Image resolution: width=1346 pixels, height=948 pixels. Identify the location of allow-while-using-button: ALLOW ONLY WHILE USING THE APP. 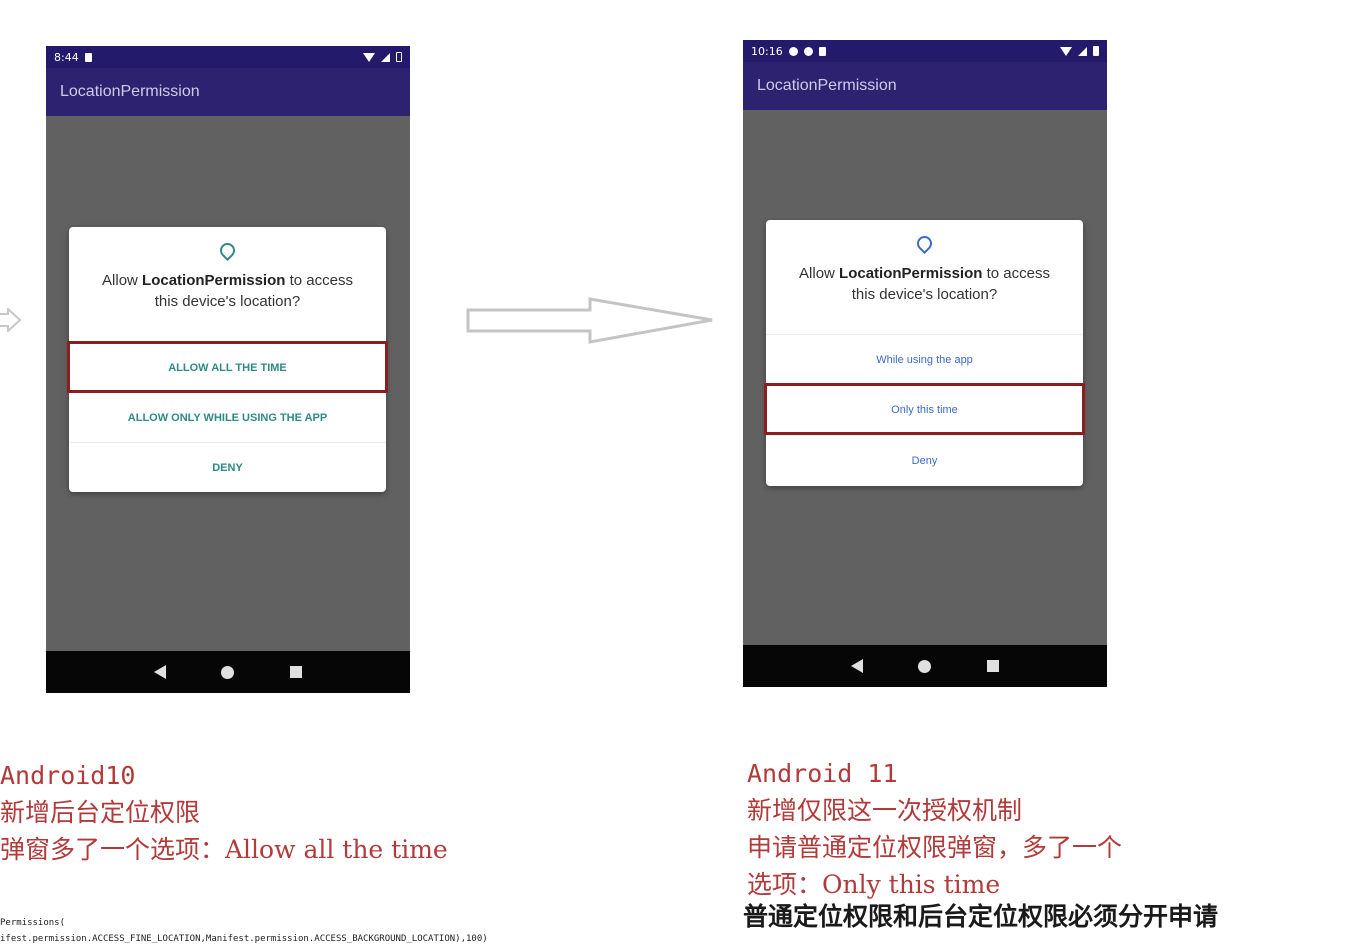
(227, 417).